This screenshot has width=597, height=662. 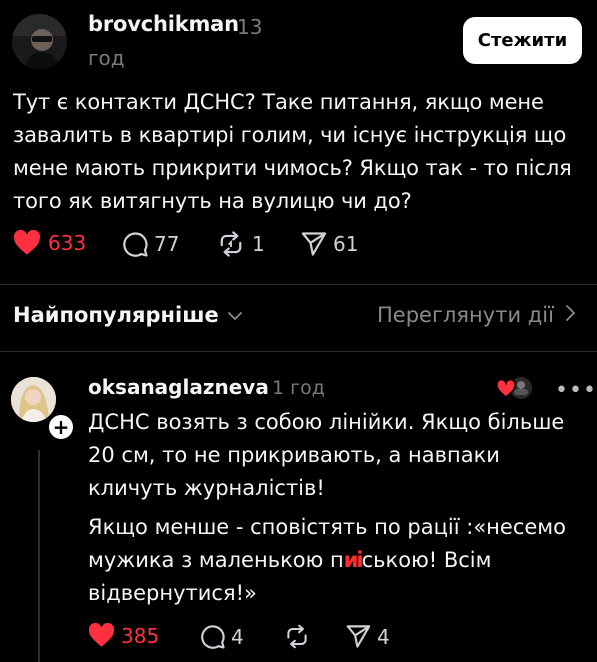 What do you see at coordinates (178, 387) in the screenshot?
I see `reply-username: oksanaglazneva` at bounding box center [178, 387].